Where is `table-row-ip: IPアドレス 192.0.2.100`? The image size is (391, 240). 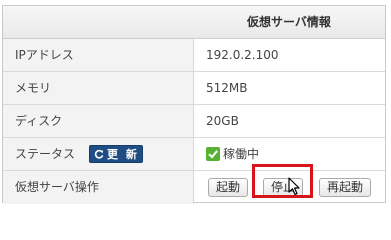 table-row-ip: IPアドレス 192.0.2.100 is located at coordinates (194, 55).